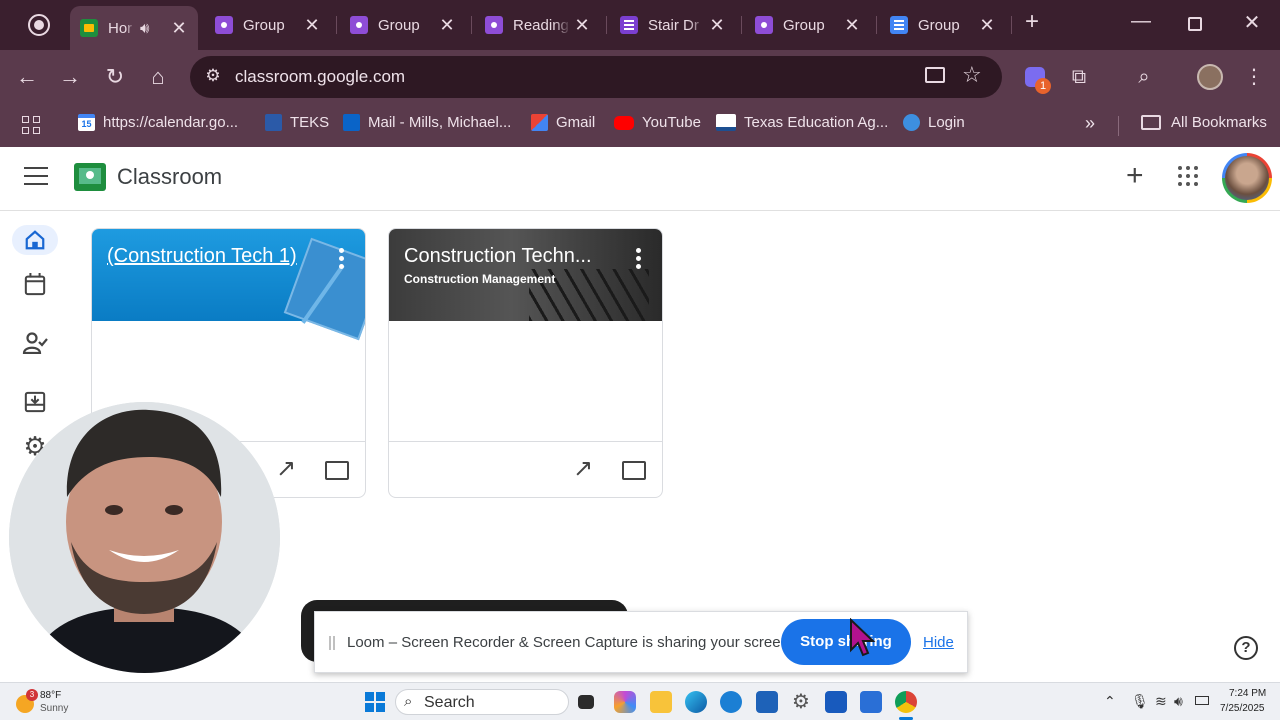  I want to click on nav-calendar, so click(35, 284).